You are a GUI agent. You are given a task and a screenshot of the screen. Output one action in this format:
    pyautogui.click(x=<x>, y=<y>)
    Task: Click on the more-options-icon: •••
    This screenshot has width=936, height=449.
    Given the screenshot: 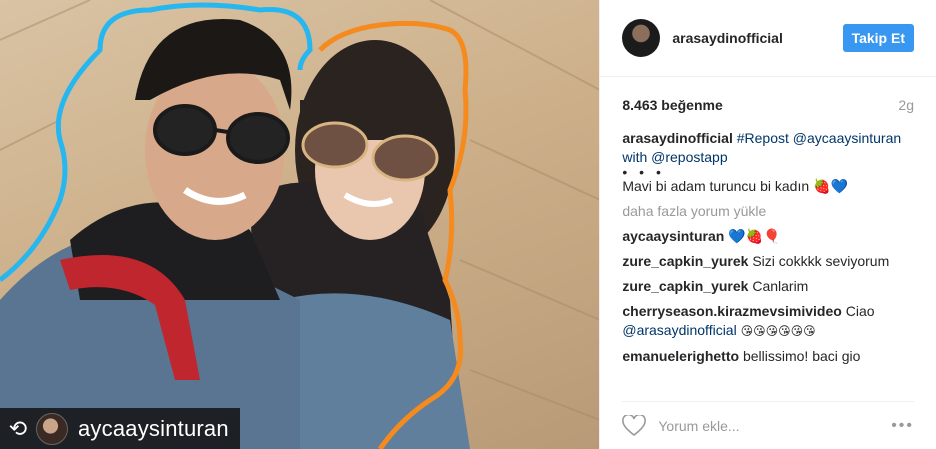 What is the action you would take?
    pyautogui.click(x=902, y=426)
    